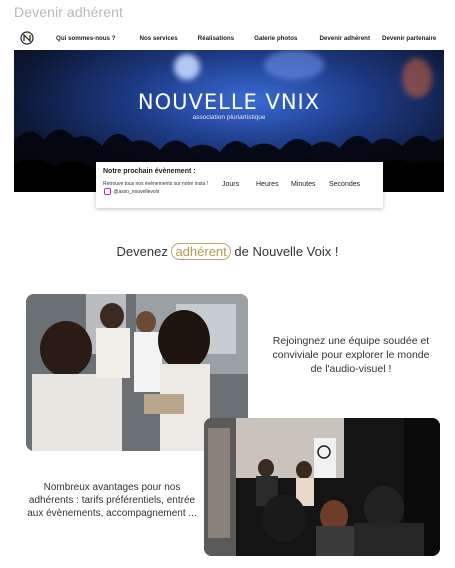 The width and height of the screenshot is (455, 568). I want to click on brand-logo-text: NOUVELLE VNIX, so click(229, 102).